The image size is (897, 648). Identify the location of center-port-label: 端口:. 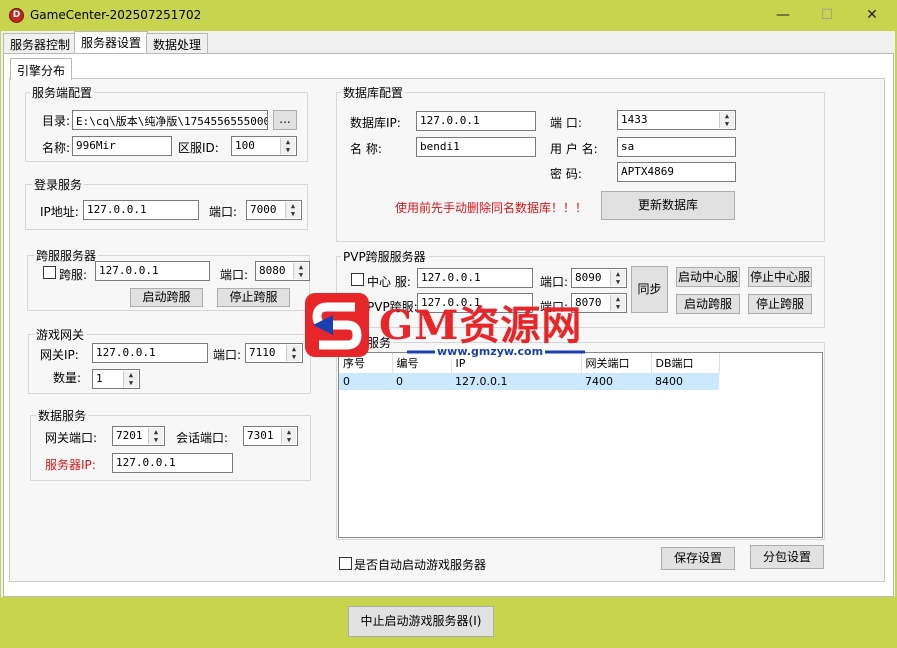
(554, 282).